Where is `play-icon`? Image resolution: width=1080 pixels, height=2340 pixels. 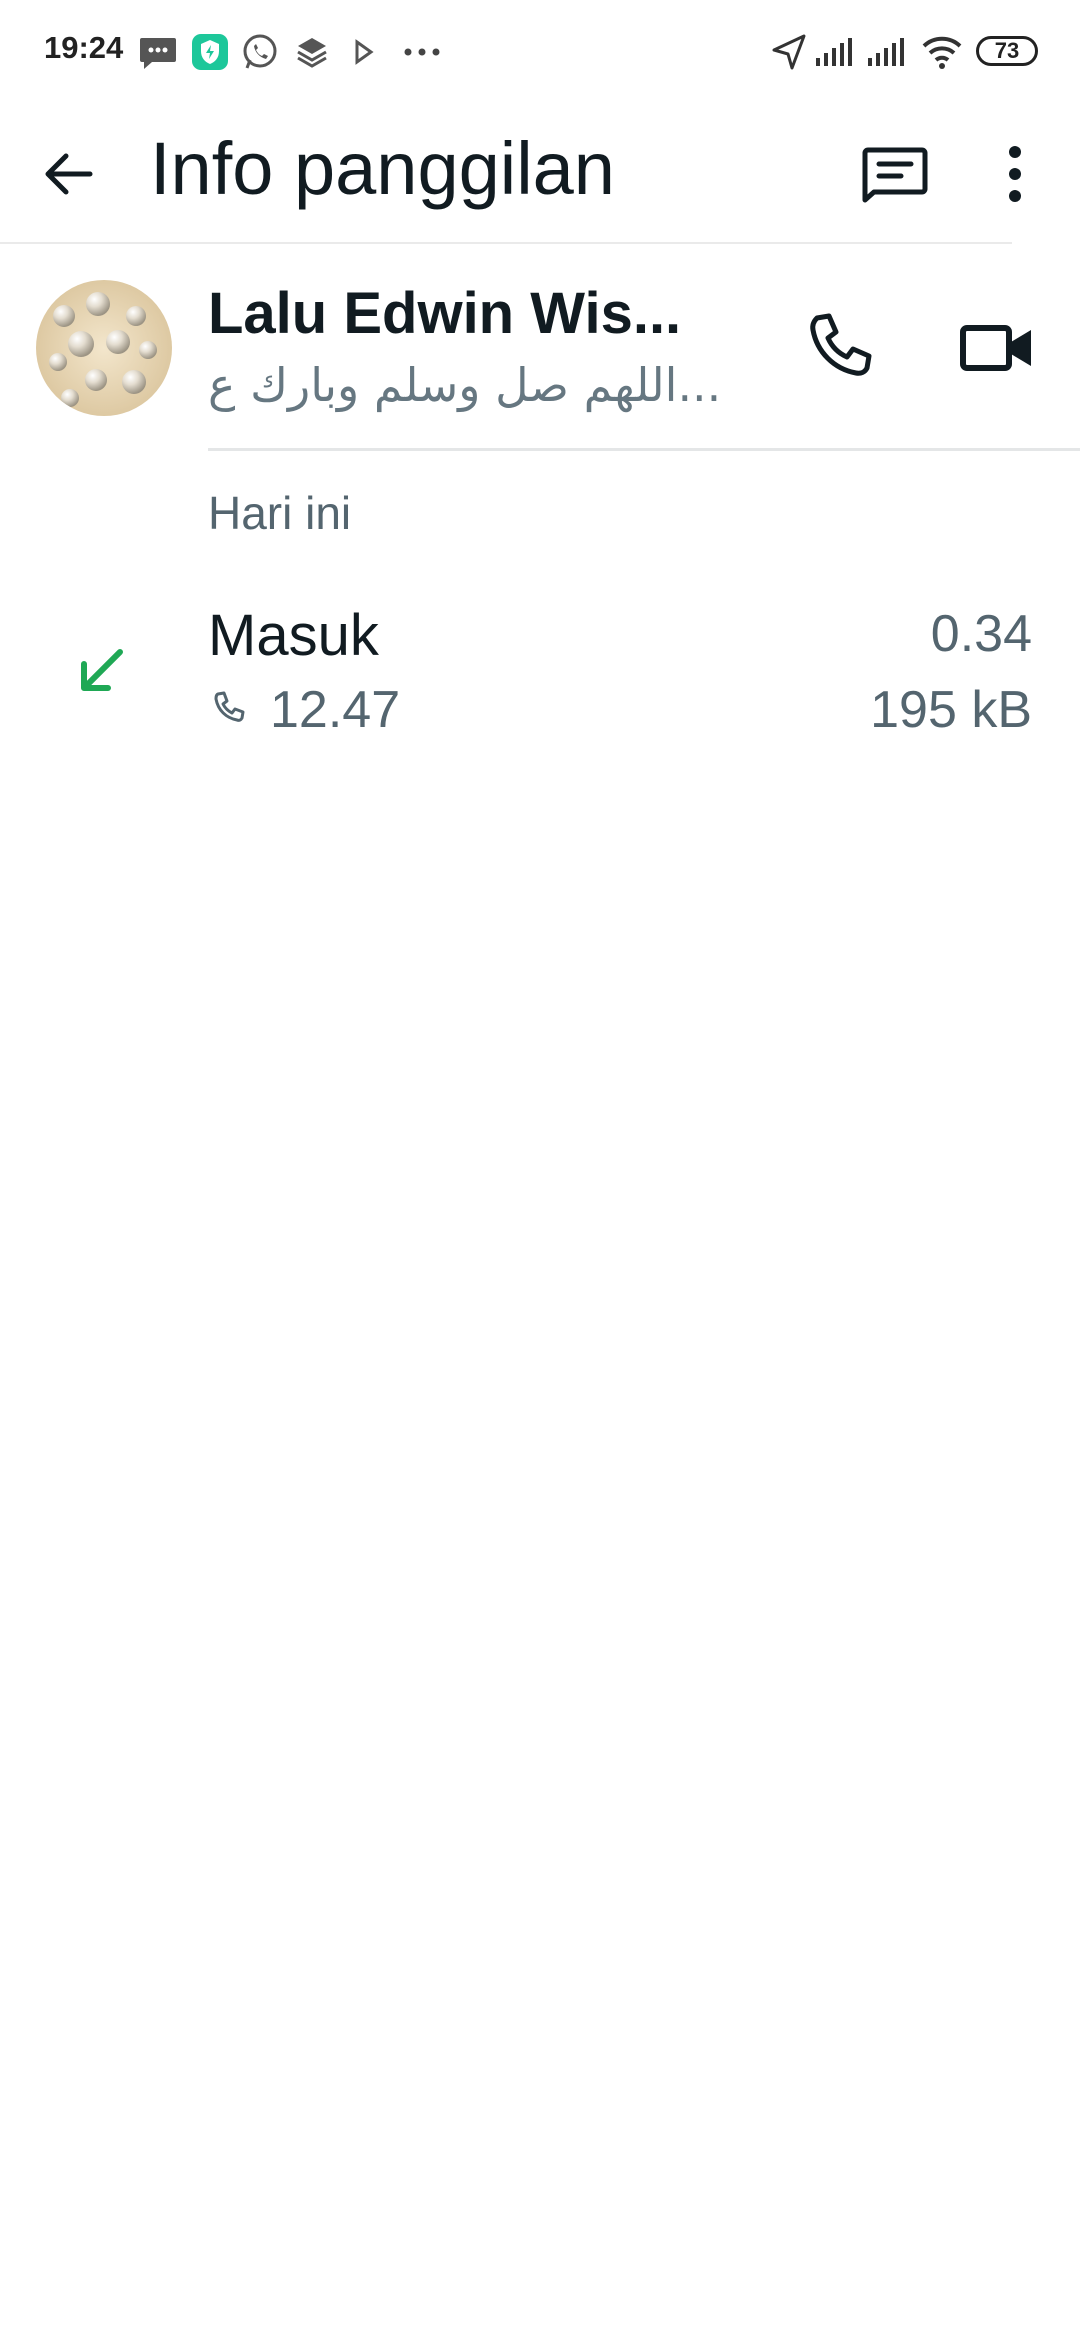 play-icon is located at coordinates (364, 52).